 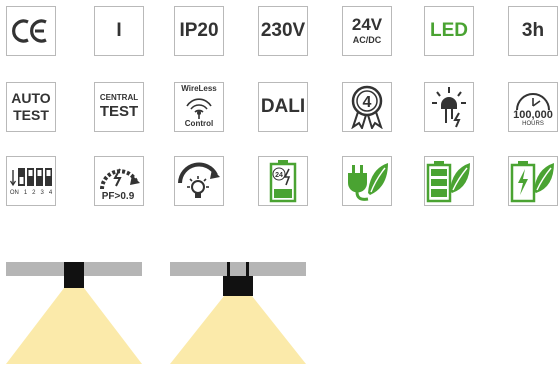 I want to click on battery-hours: 24, so click(x=279, y=175).